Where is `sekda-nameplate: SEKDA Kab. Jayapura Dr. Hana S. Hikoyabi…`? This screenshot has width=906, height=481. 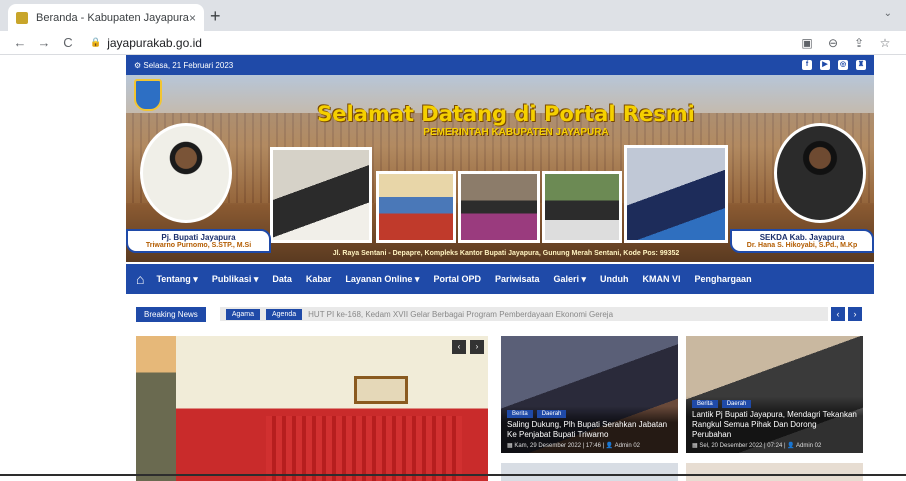 sekda-nameplate: SEKDA Kab. Jayapura Dr. Hana S. Hikoyabi… is located at coordinates (802, 241).